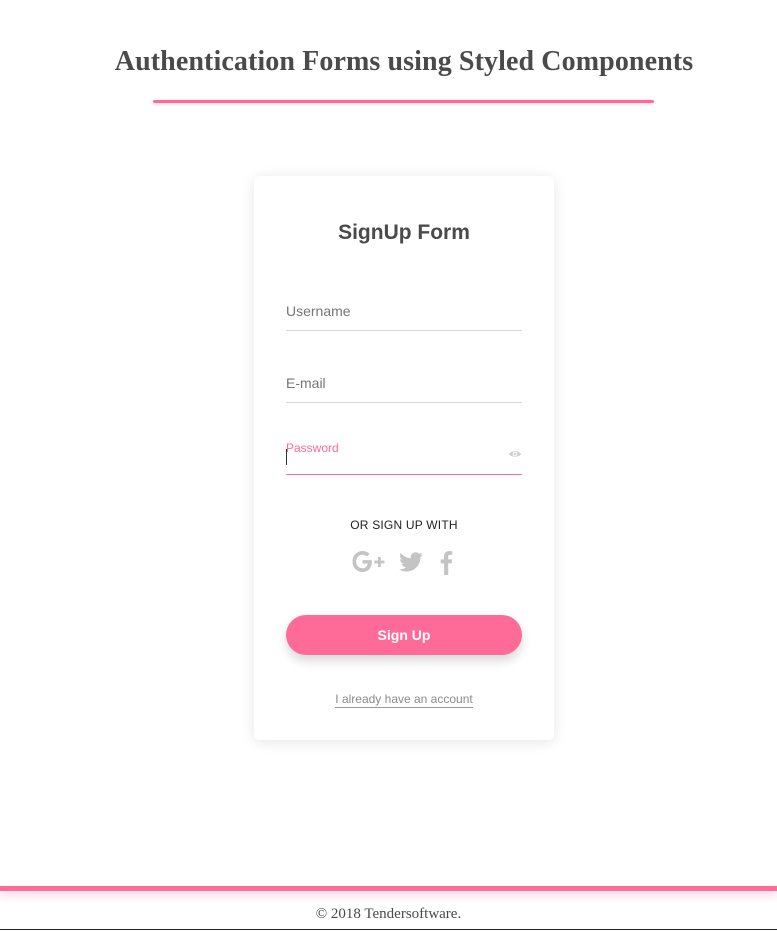 The height and width of the screenshot is (931, 777). Describe the element at coordinates (404, 525) in the screenshot. I see `social-signup-text: OR SIGN UP WITH` at that location.